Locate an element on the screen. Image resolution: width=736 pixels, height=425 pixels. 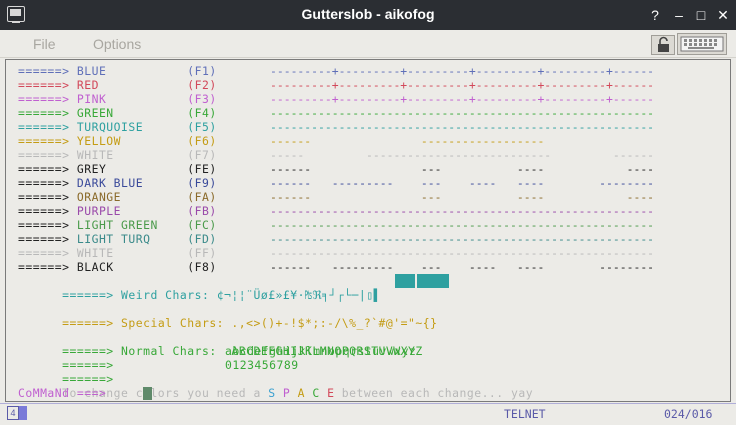
weird-label: Weird Chars: is located at coordinates (165, 295).